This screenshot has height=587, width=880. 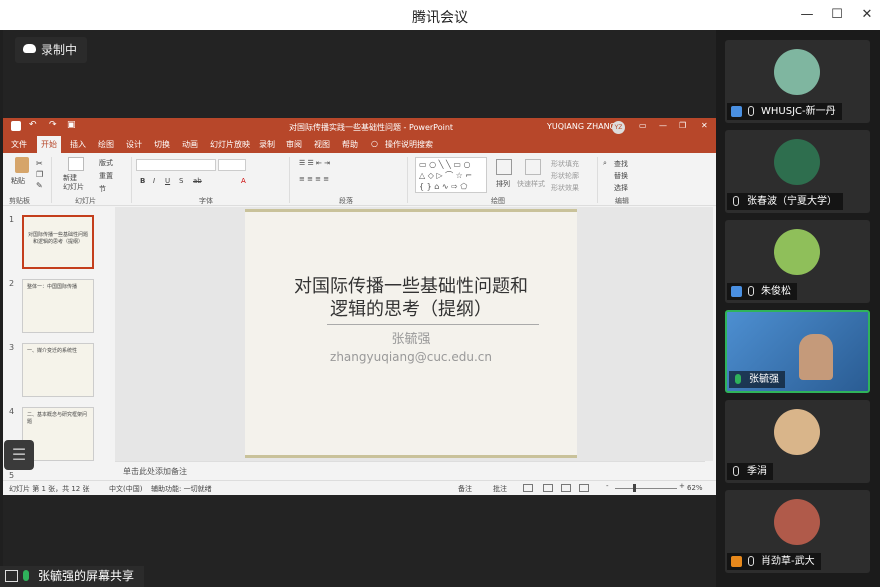 What do you see at coordinates (528, 488) in the screenshot?
I see `normal-view-icon` at bounding box center [528, 488].